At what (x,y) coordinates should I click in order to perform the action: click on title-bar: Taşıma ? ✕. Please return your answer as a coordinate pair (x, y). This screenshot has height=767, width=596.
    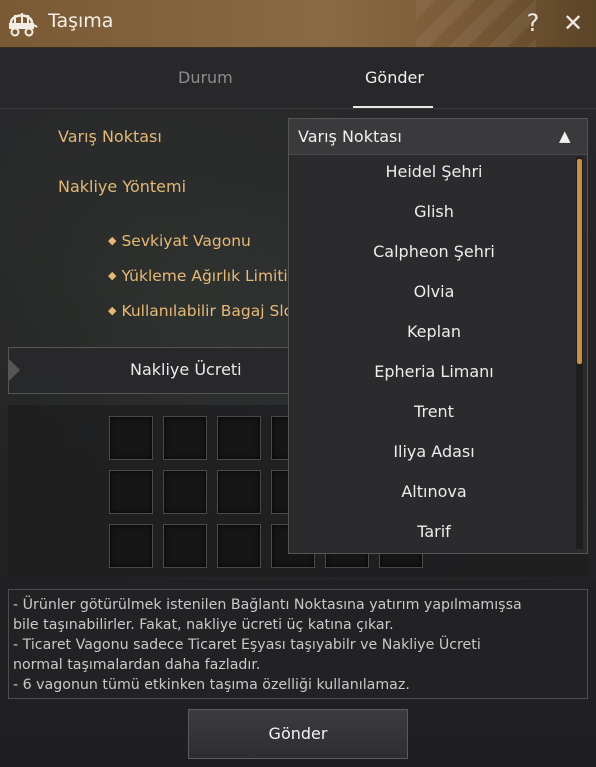
    Looking at the image, I should click on (298, 24).